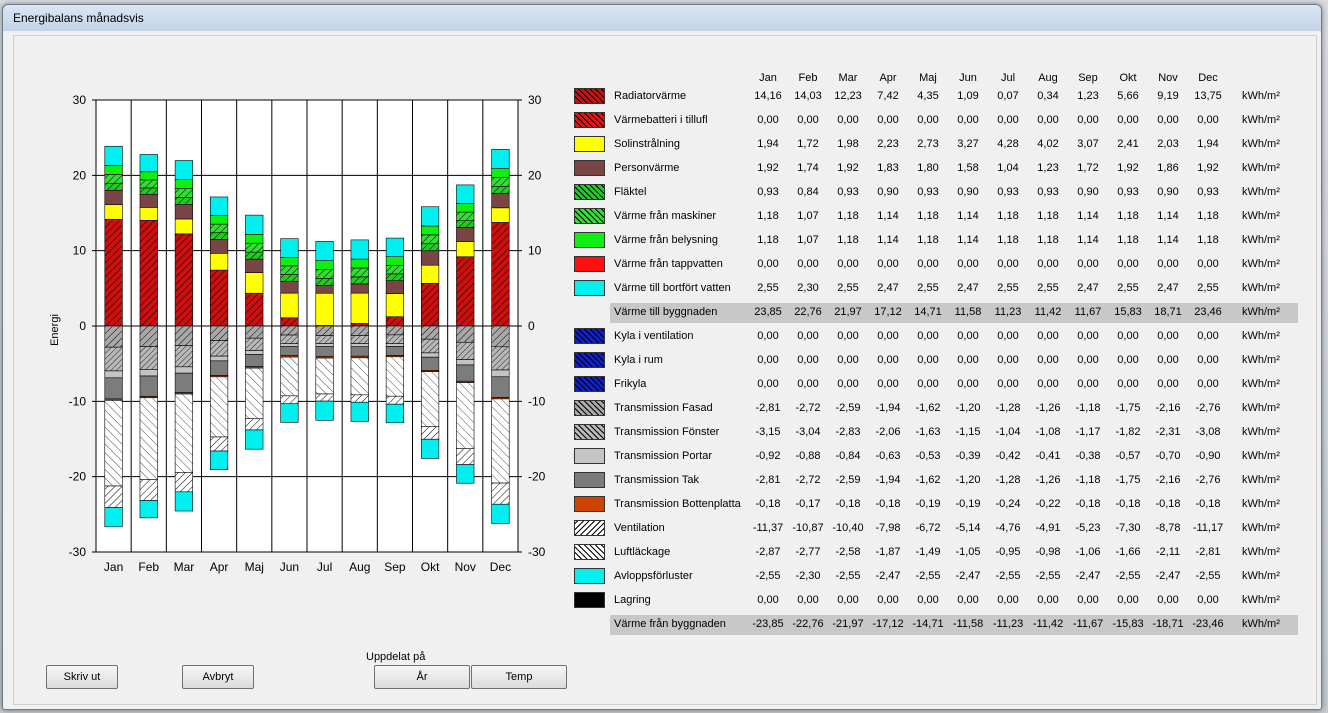  What do you see at coordinates (1008, 504) in the screenshot?
I see `table-cell: -0,24` at bounding box center [1008, 504].